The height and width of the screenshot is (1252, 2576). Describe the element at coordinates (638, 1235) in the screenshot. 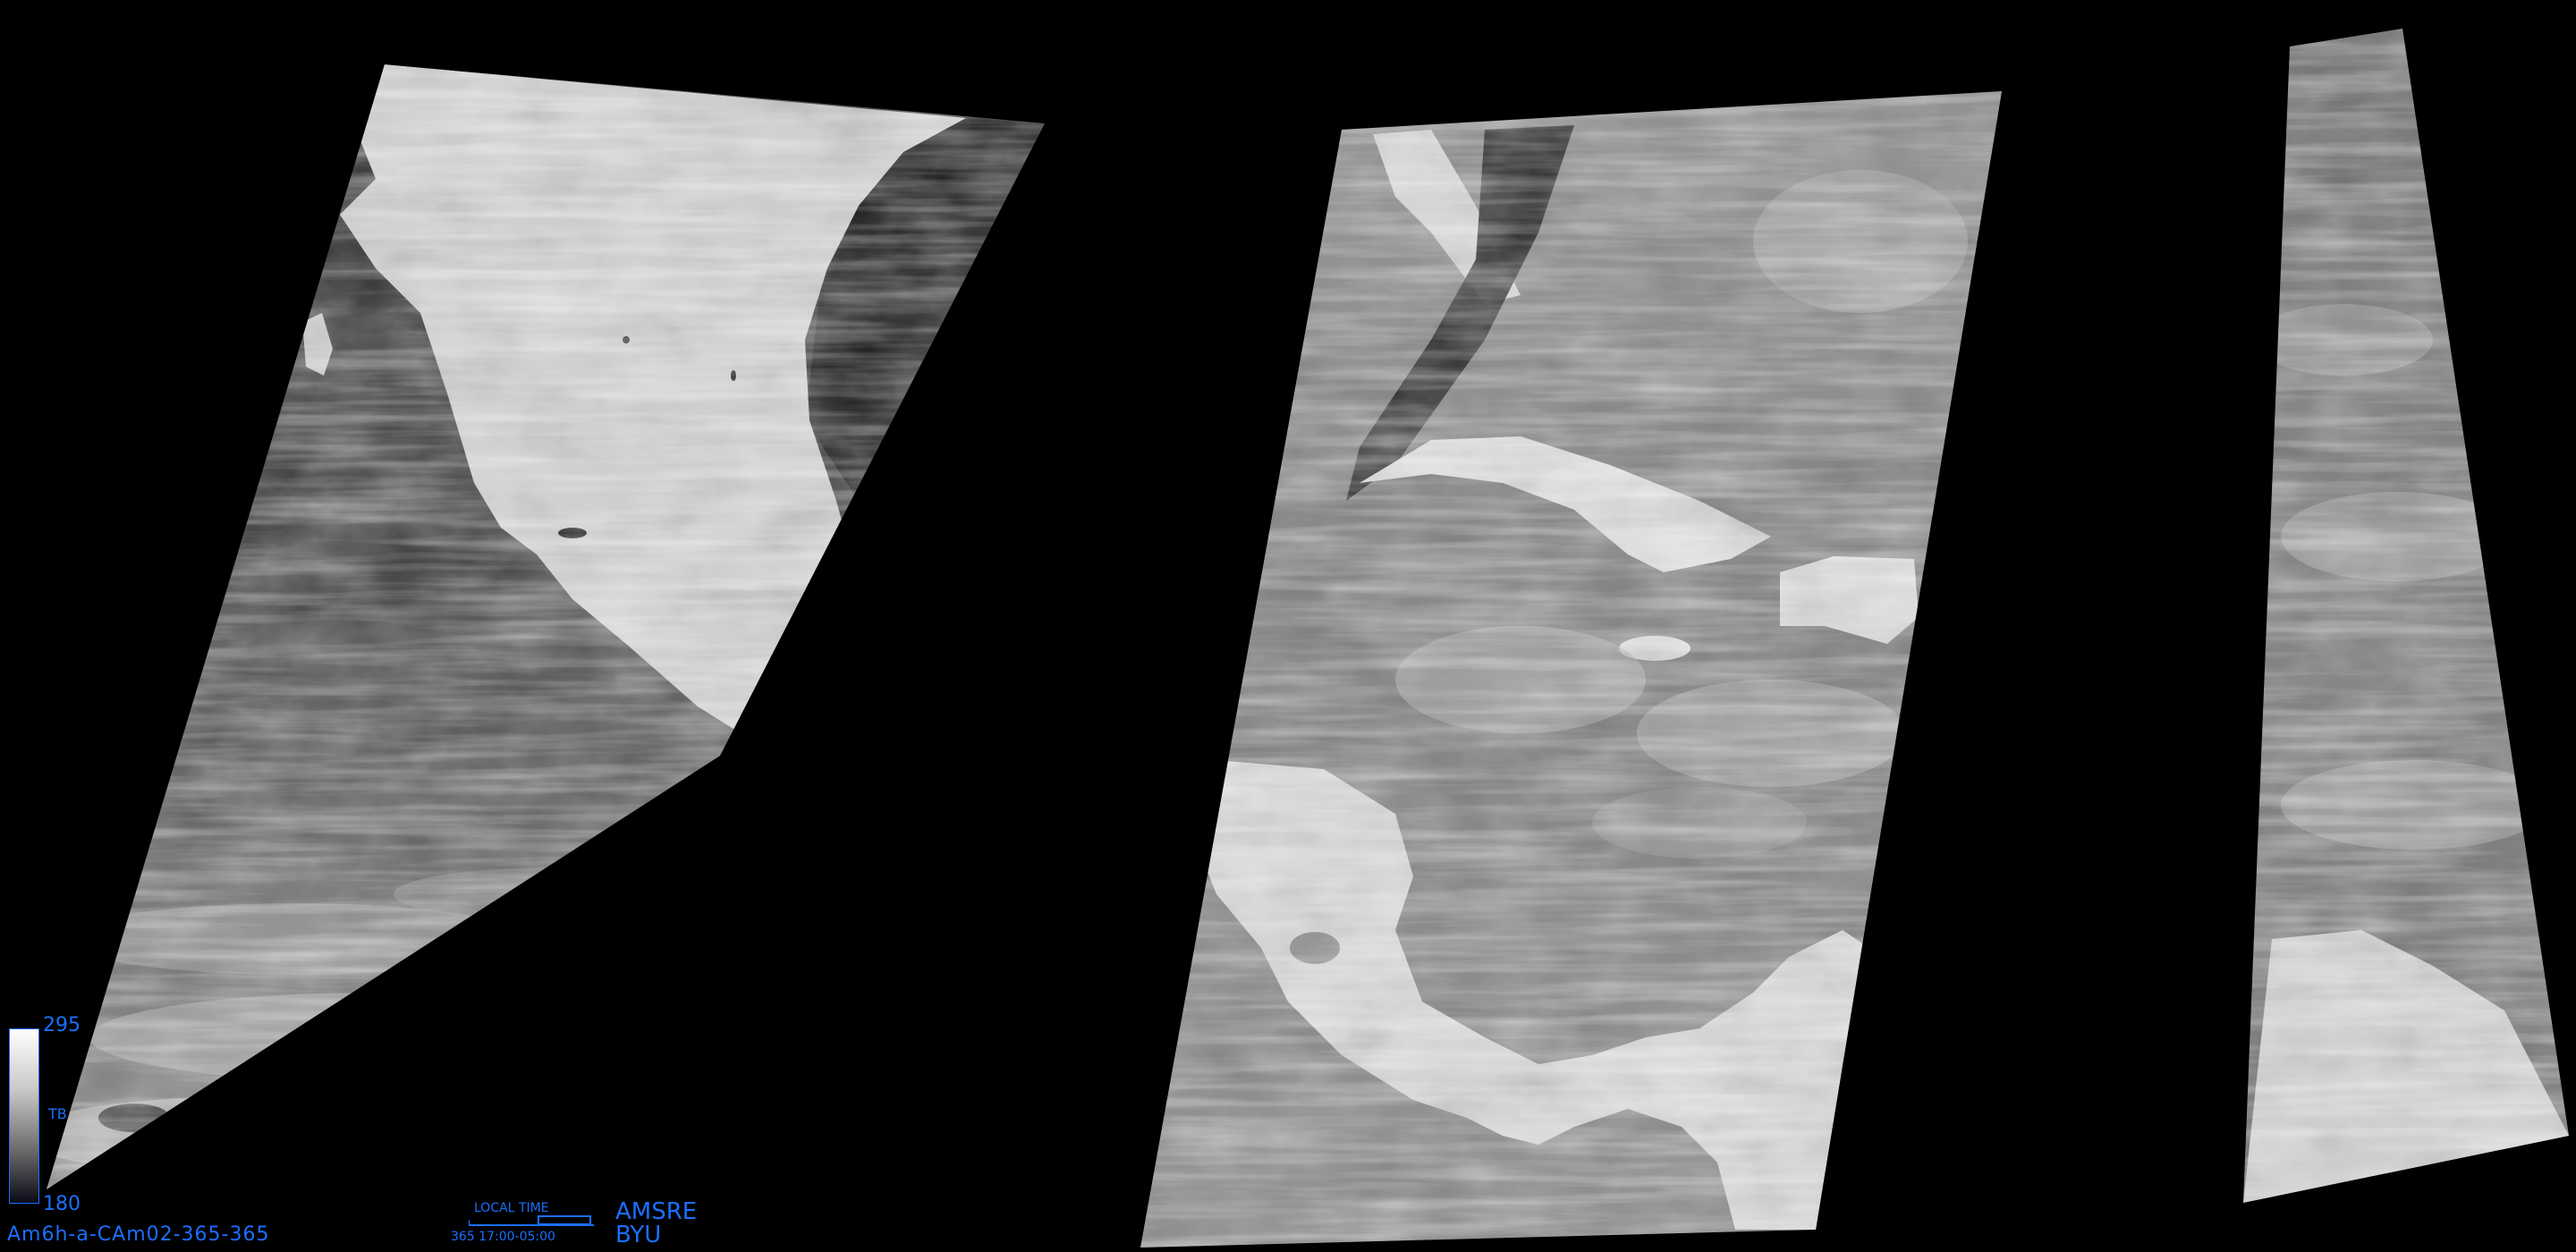

I see `organization-label: BYU` at that location.